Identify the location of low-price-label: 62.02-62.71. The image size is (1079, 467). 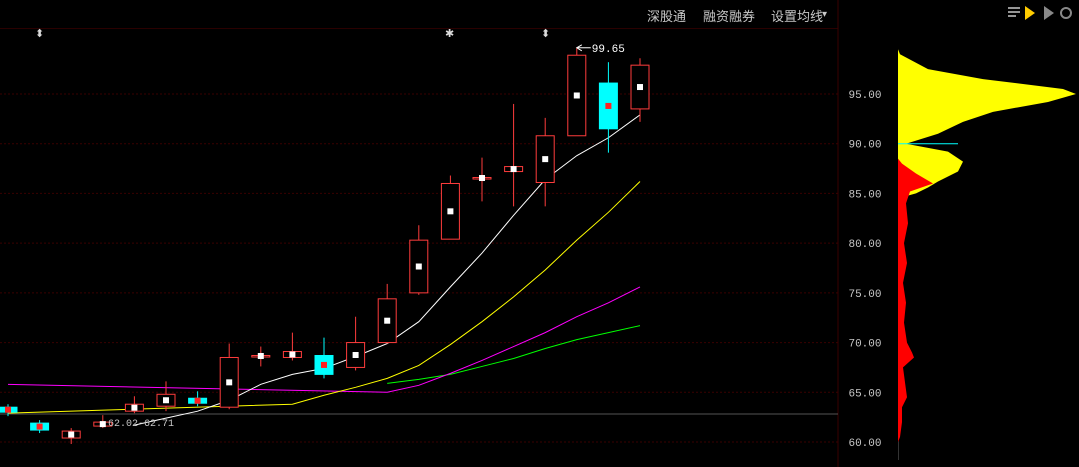
(141, 424).